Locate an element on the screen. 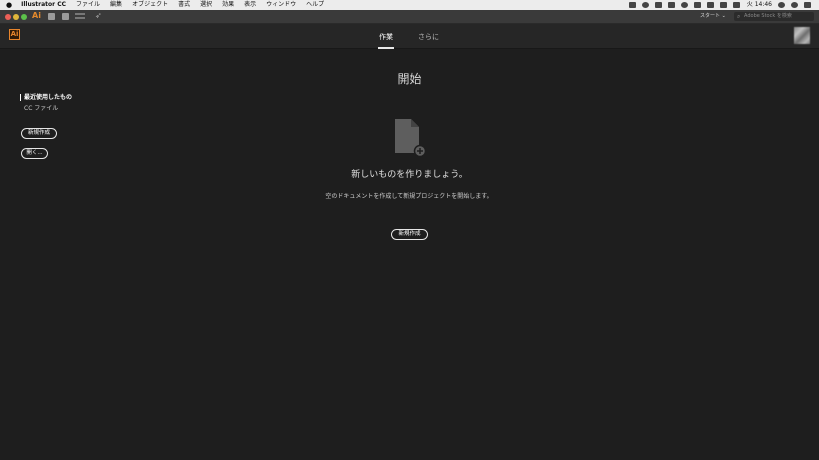 This screenshot has height=460, width=819. menu-help: ヘルプ is located at coordinates (315, 5).